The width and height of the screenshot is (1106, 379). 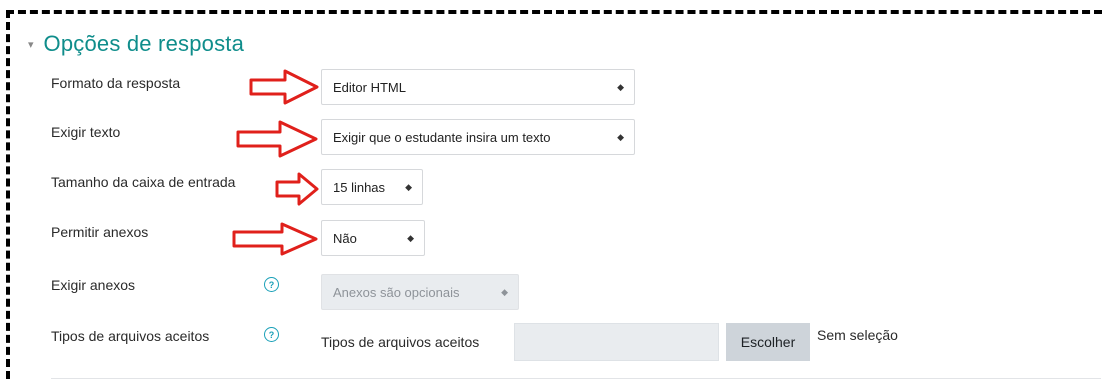 What do you see at coordinates (400, 342) in the screenshot?
I see `accepted-file-types-inner-label: Tipos de arquivos aceitos` at bounding box center [400, 342].